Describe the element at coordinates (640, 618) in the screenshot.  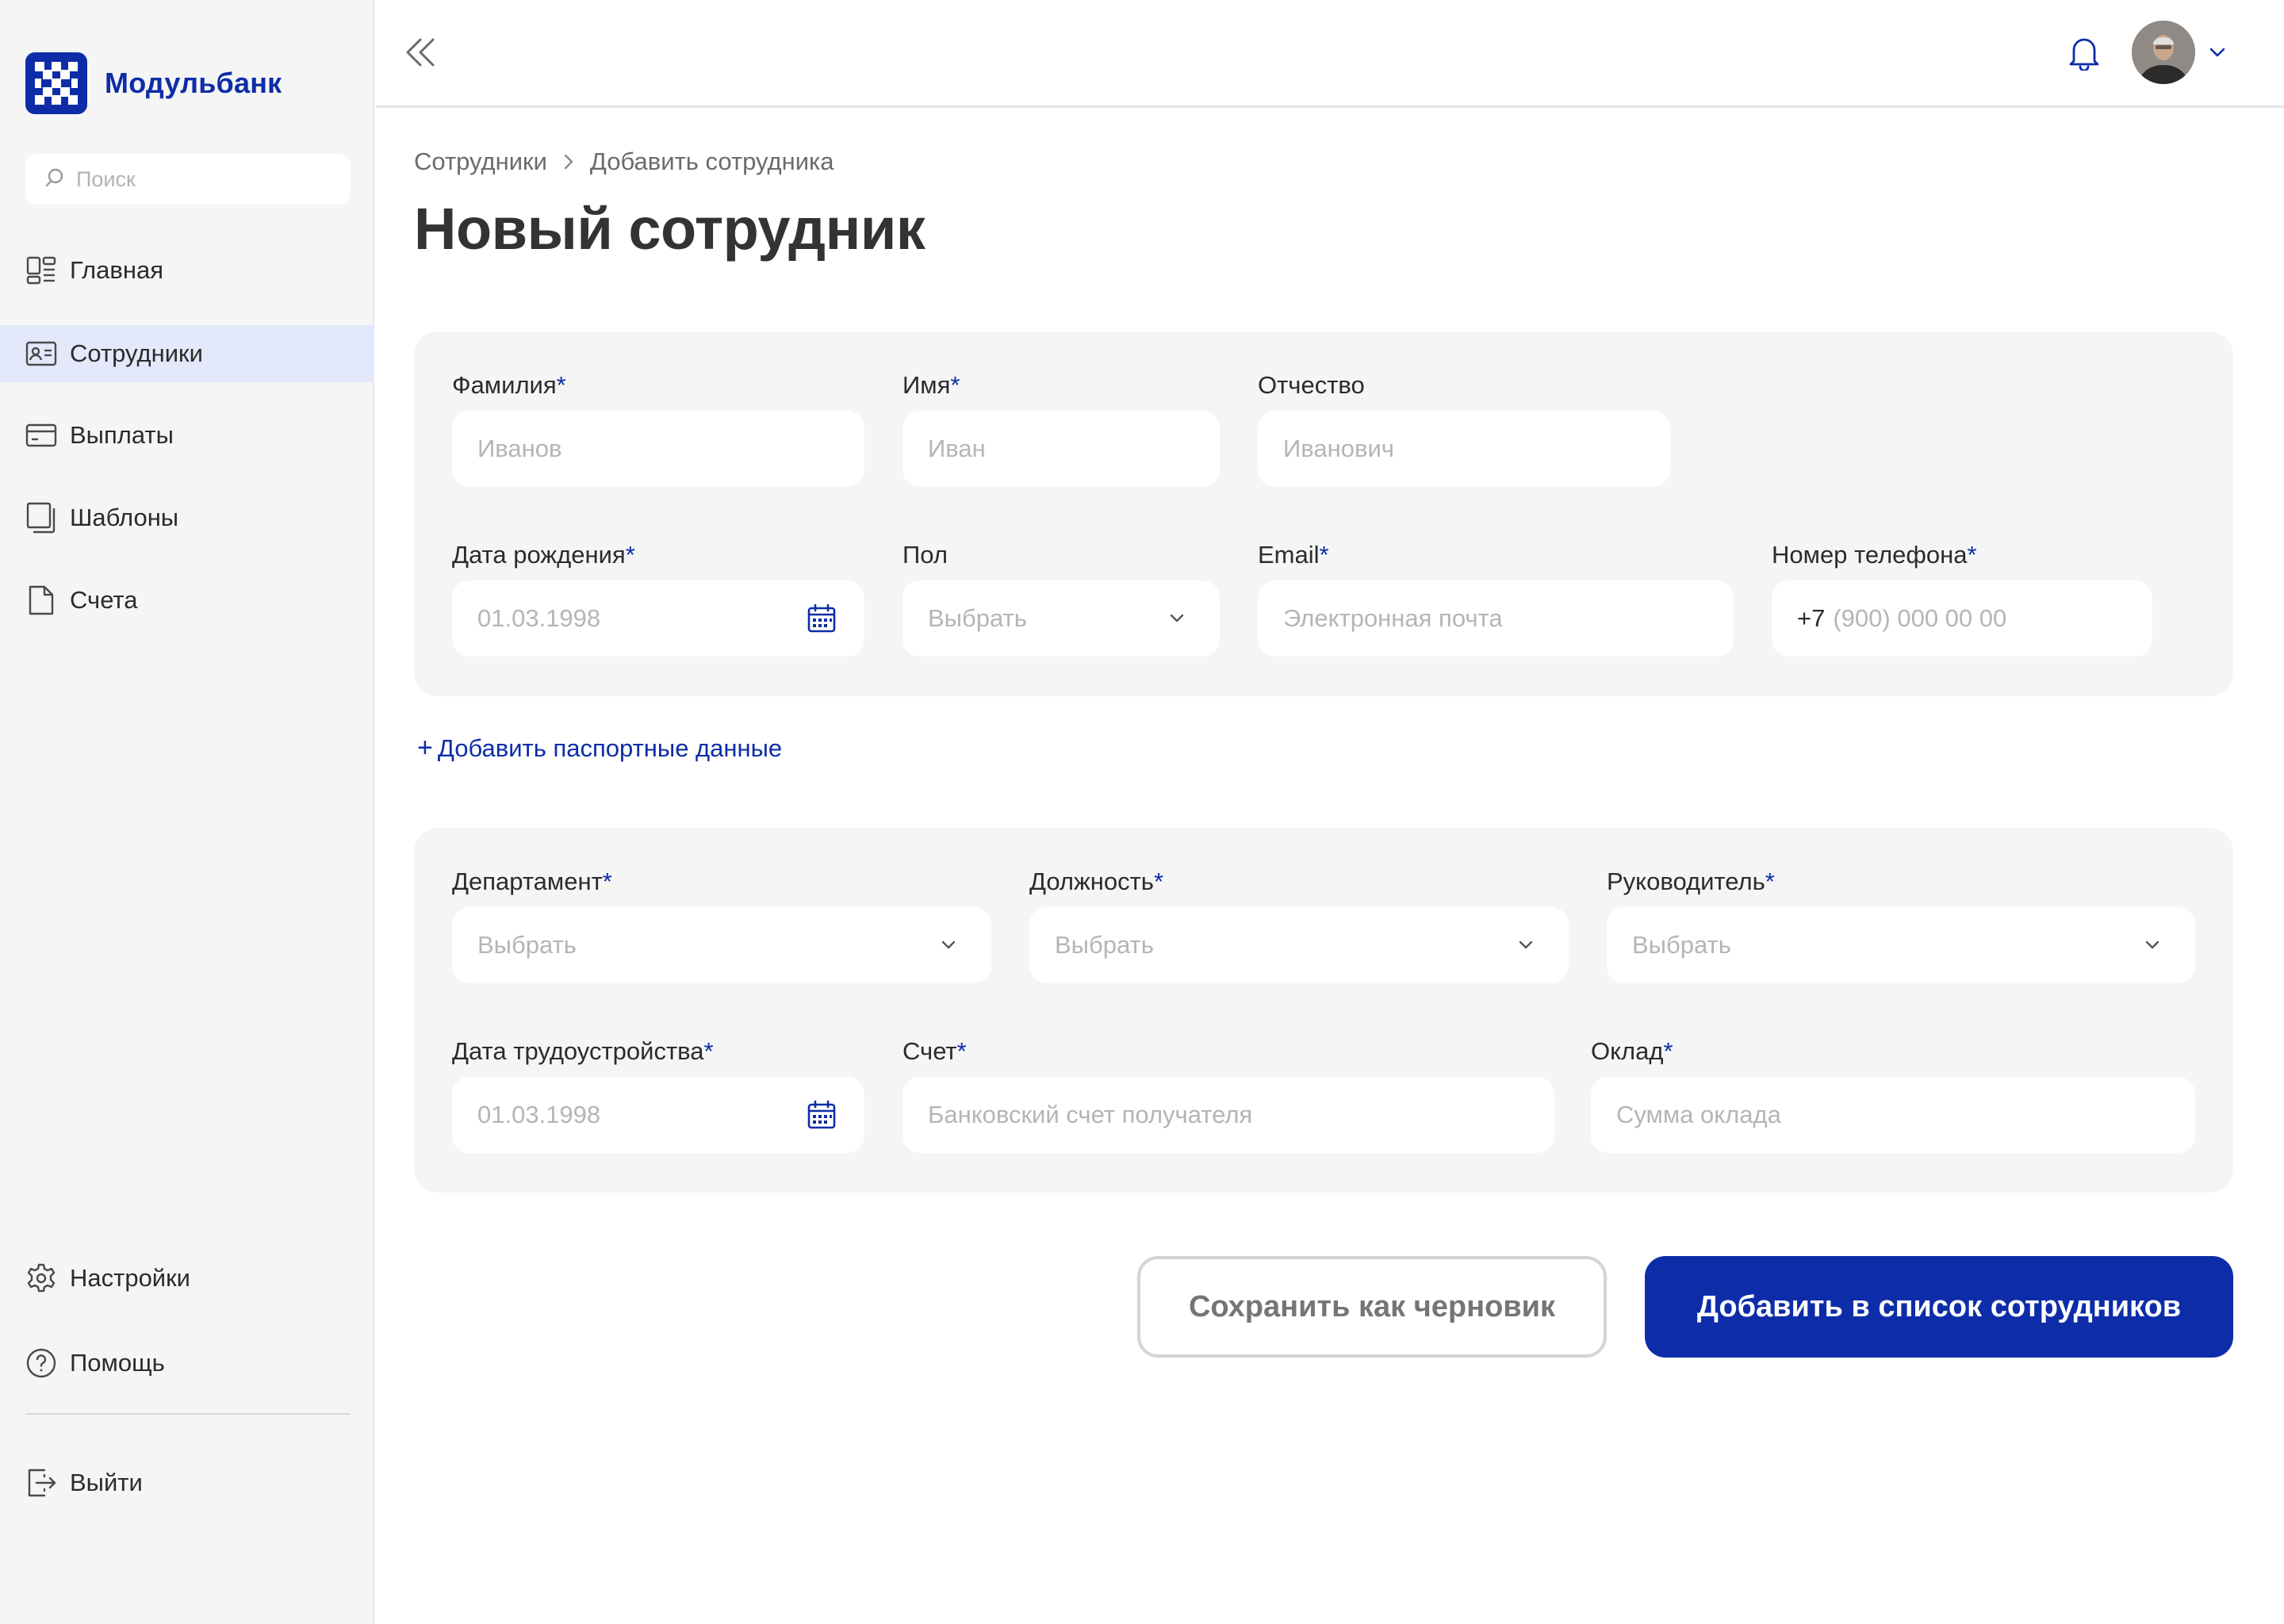
I see `birth-date-input` at that location.